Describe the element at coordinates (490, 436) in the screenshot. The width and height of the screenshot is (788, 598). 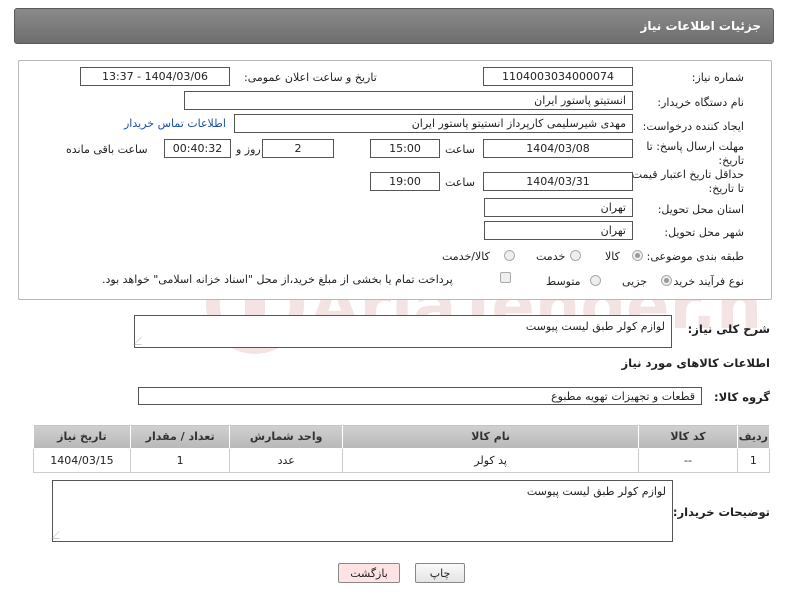
I see `col-header-item-name: نام کالا` at that location.